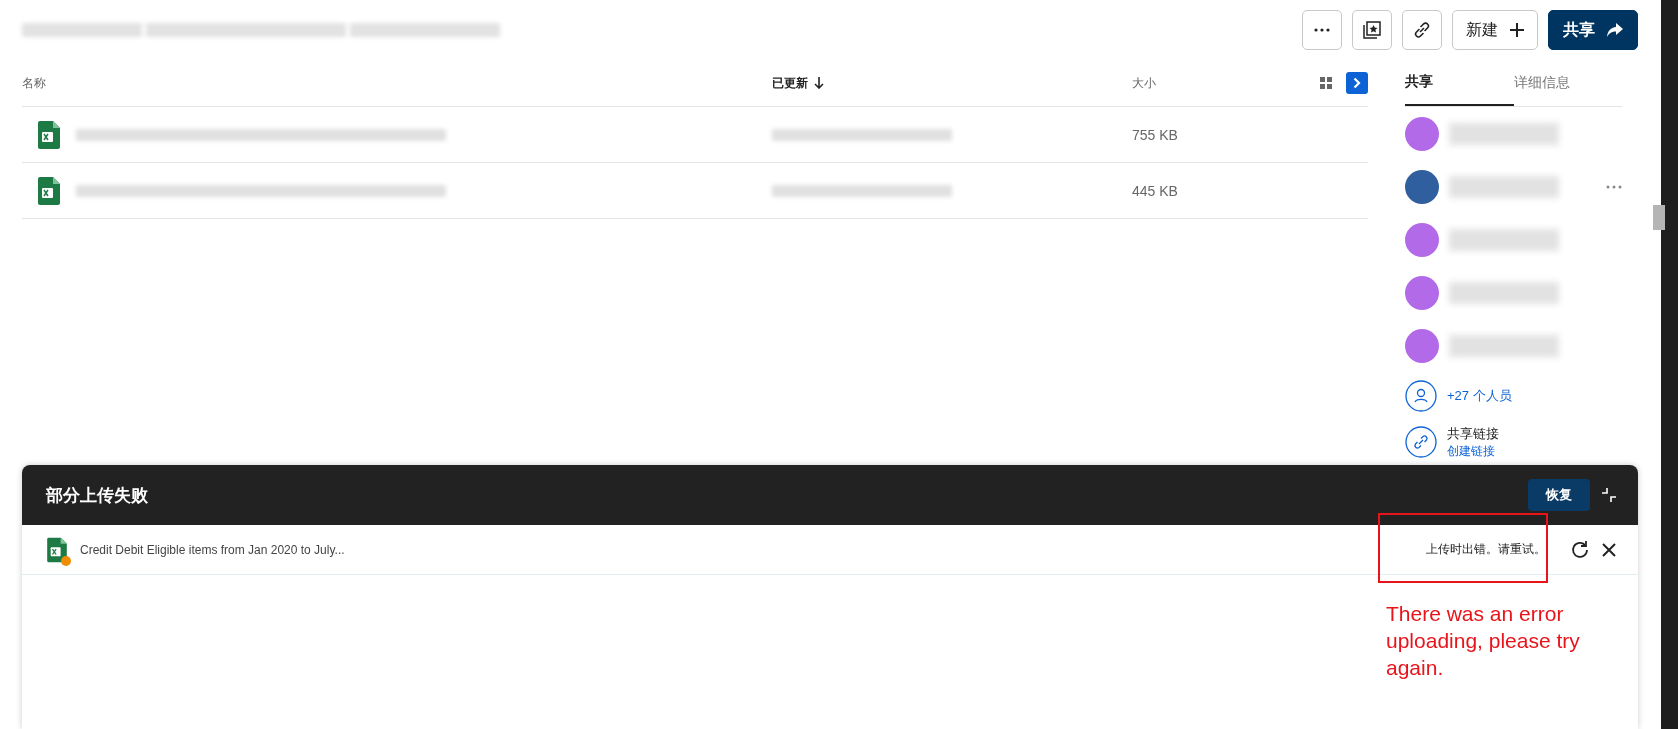  Describe the element at coordinates (1326, 83) in the screenshot. I see `grid-view-icon` at that location.